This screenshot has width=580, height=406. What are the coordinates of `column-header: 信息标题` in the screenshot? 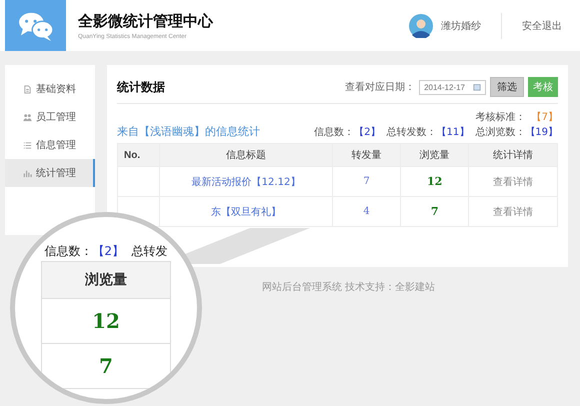 It's located at (246, 155).